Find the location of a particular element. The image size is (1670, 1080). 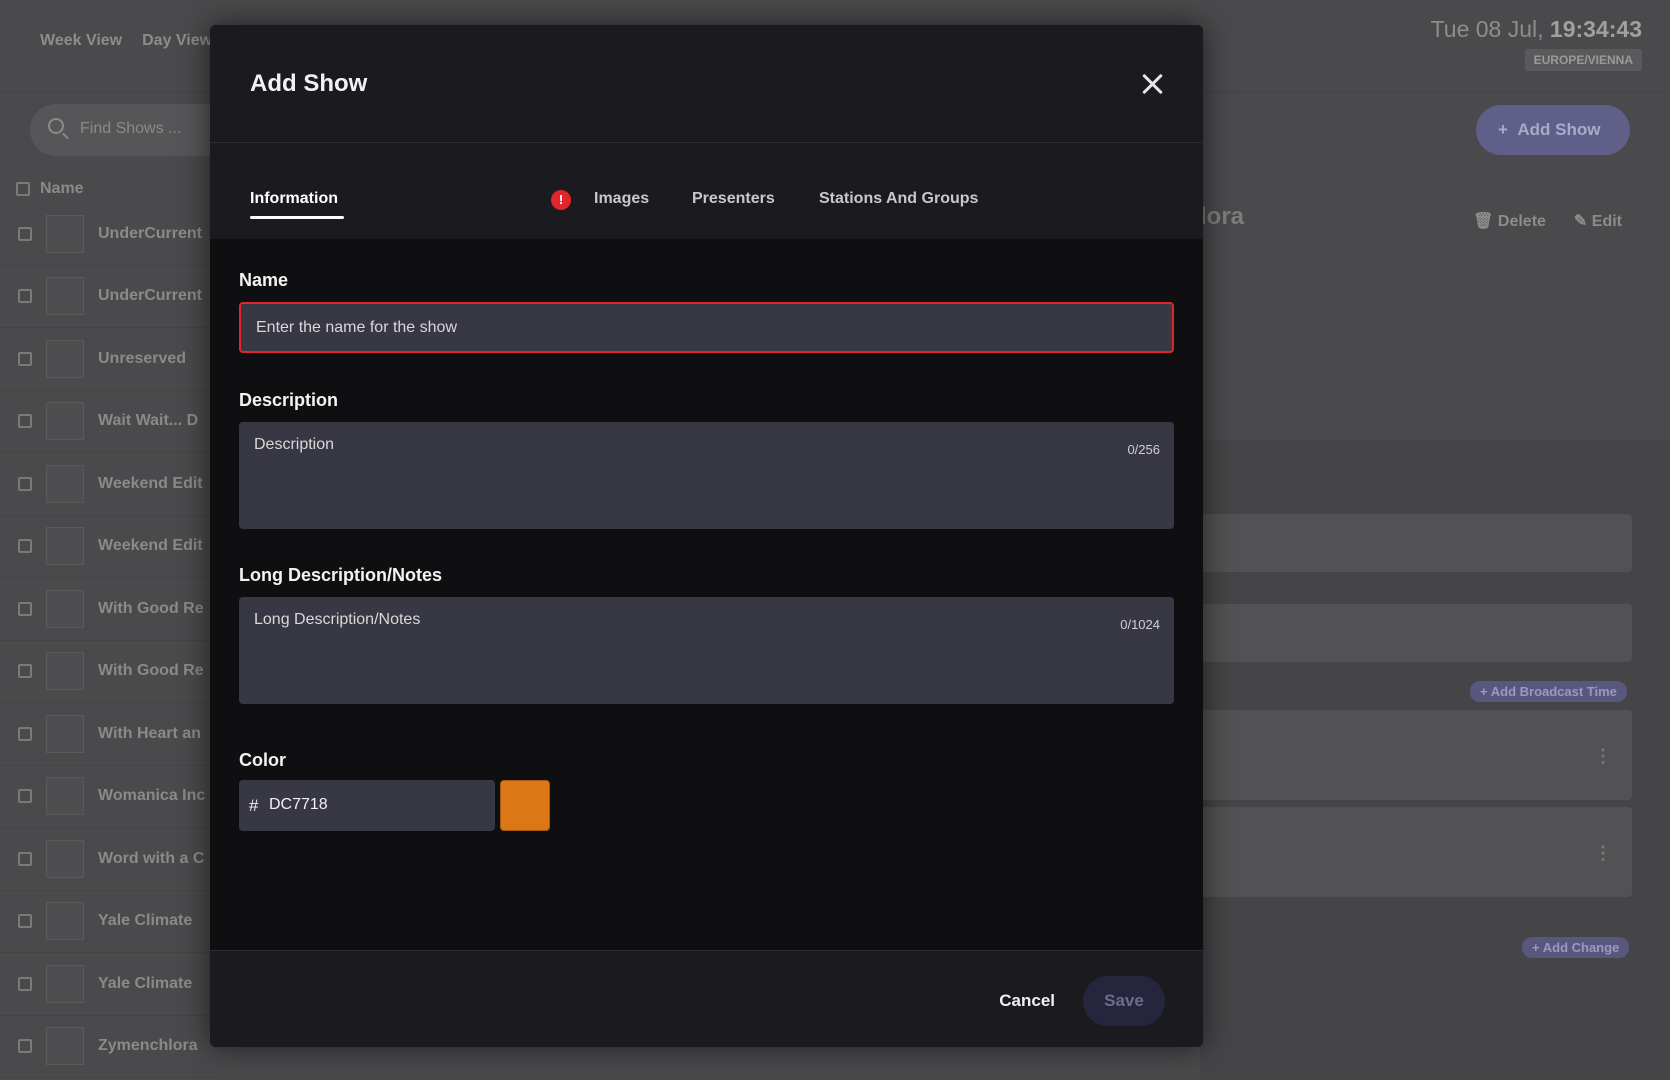

cancel-button: Cancel is located at coordinates (1027, 1001).